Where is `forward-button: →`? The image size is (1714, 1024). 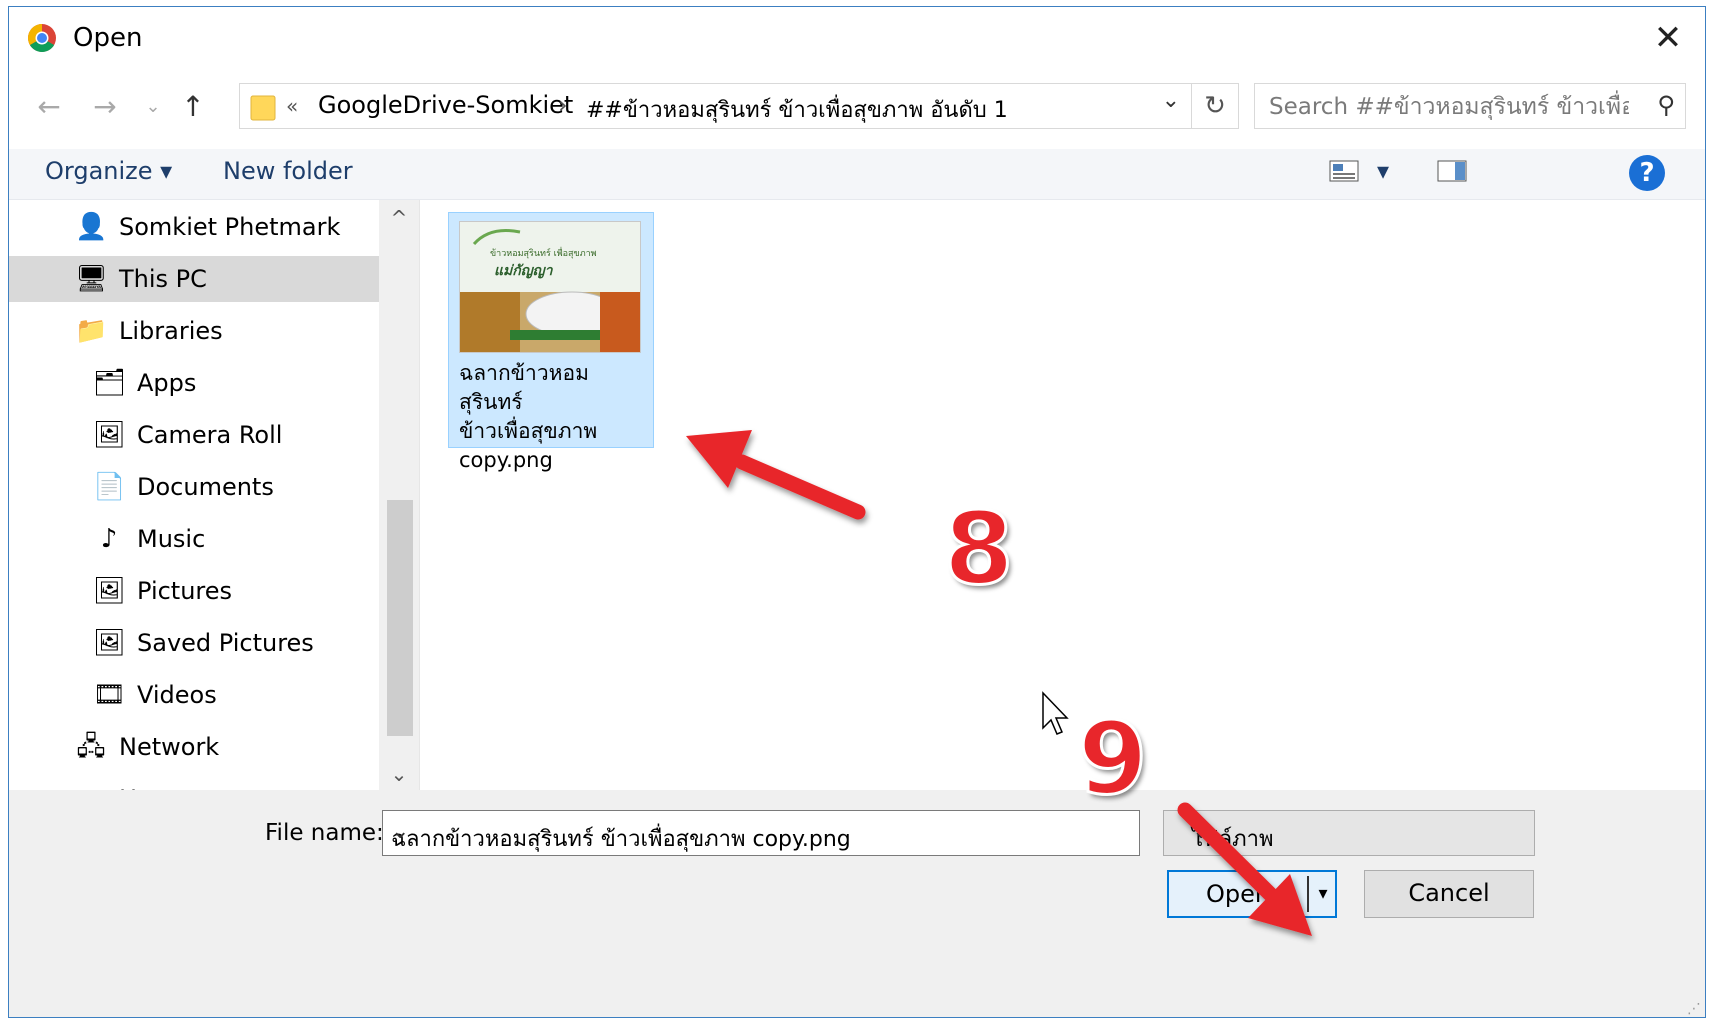 forward-button: → is located at coordinates (105, 107).